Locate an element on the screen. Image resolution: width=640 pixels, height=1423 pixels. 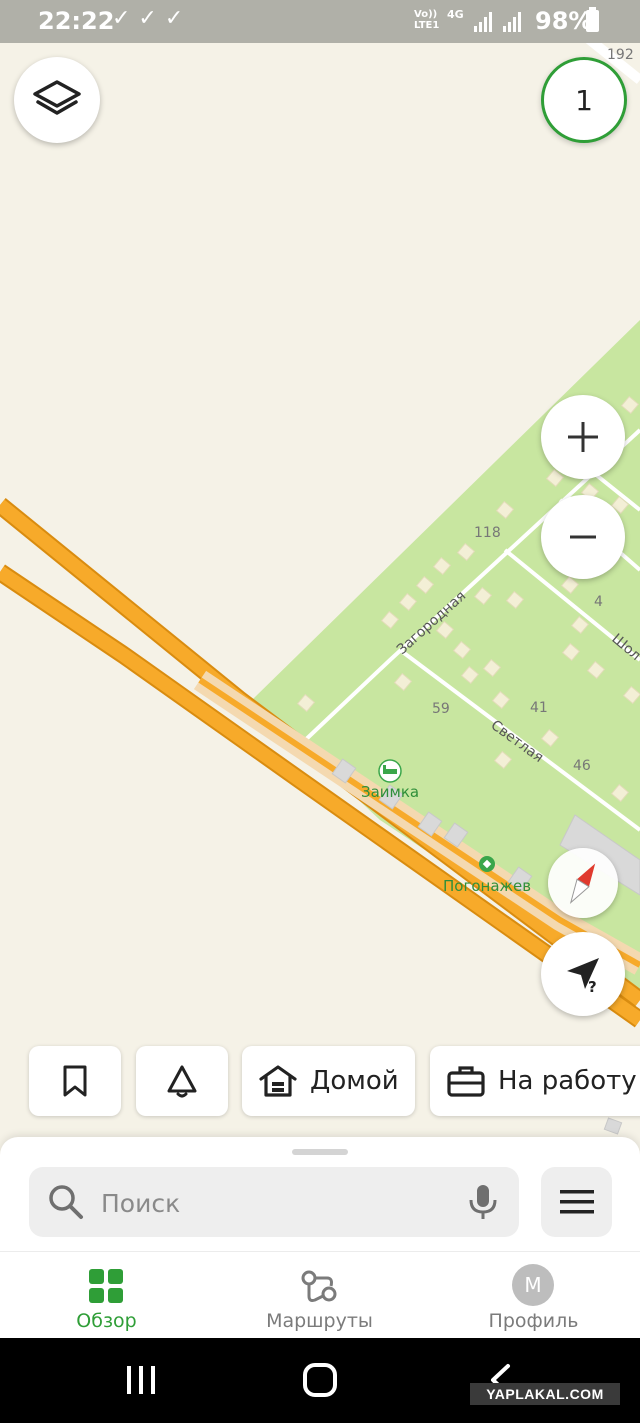
battery-percent: 98% is located at coordinates (564, 21).